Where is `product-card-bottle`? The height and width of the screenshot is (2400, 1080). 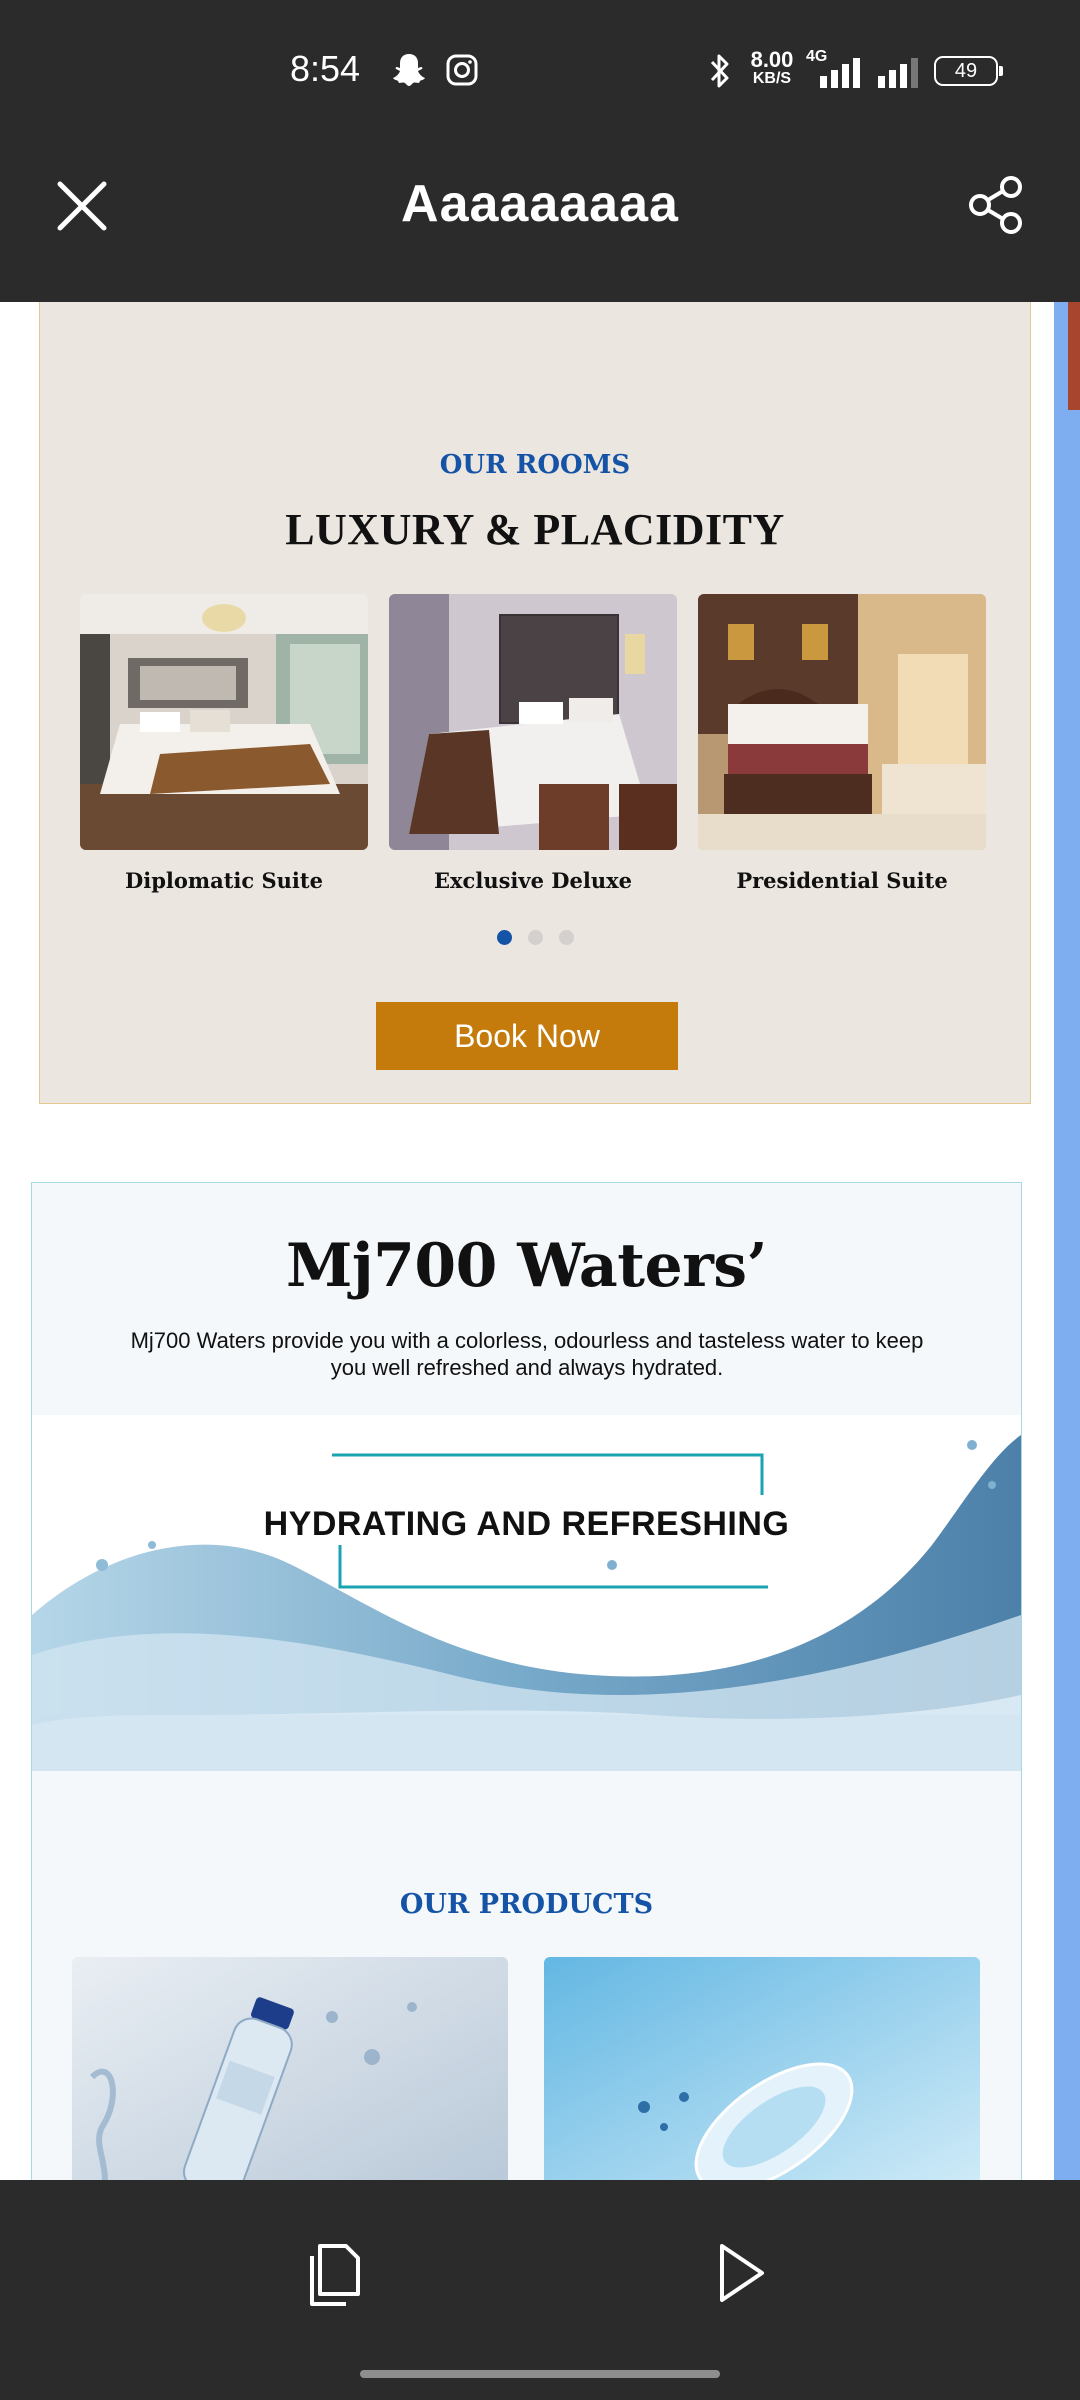
product-card-bottle is located at coordinates (290, 2068).